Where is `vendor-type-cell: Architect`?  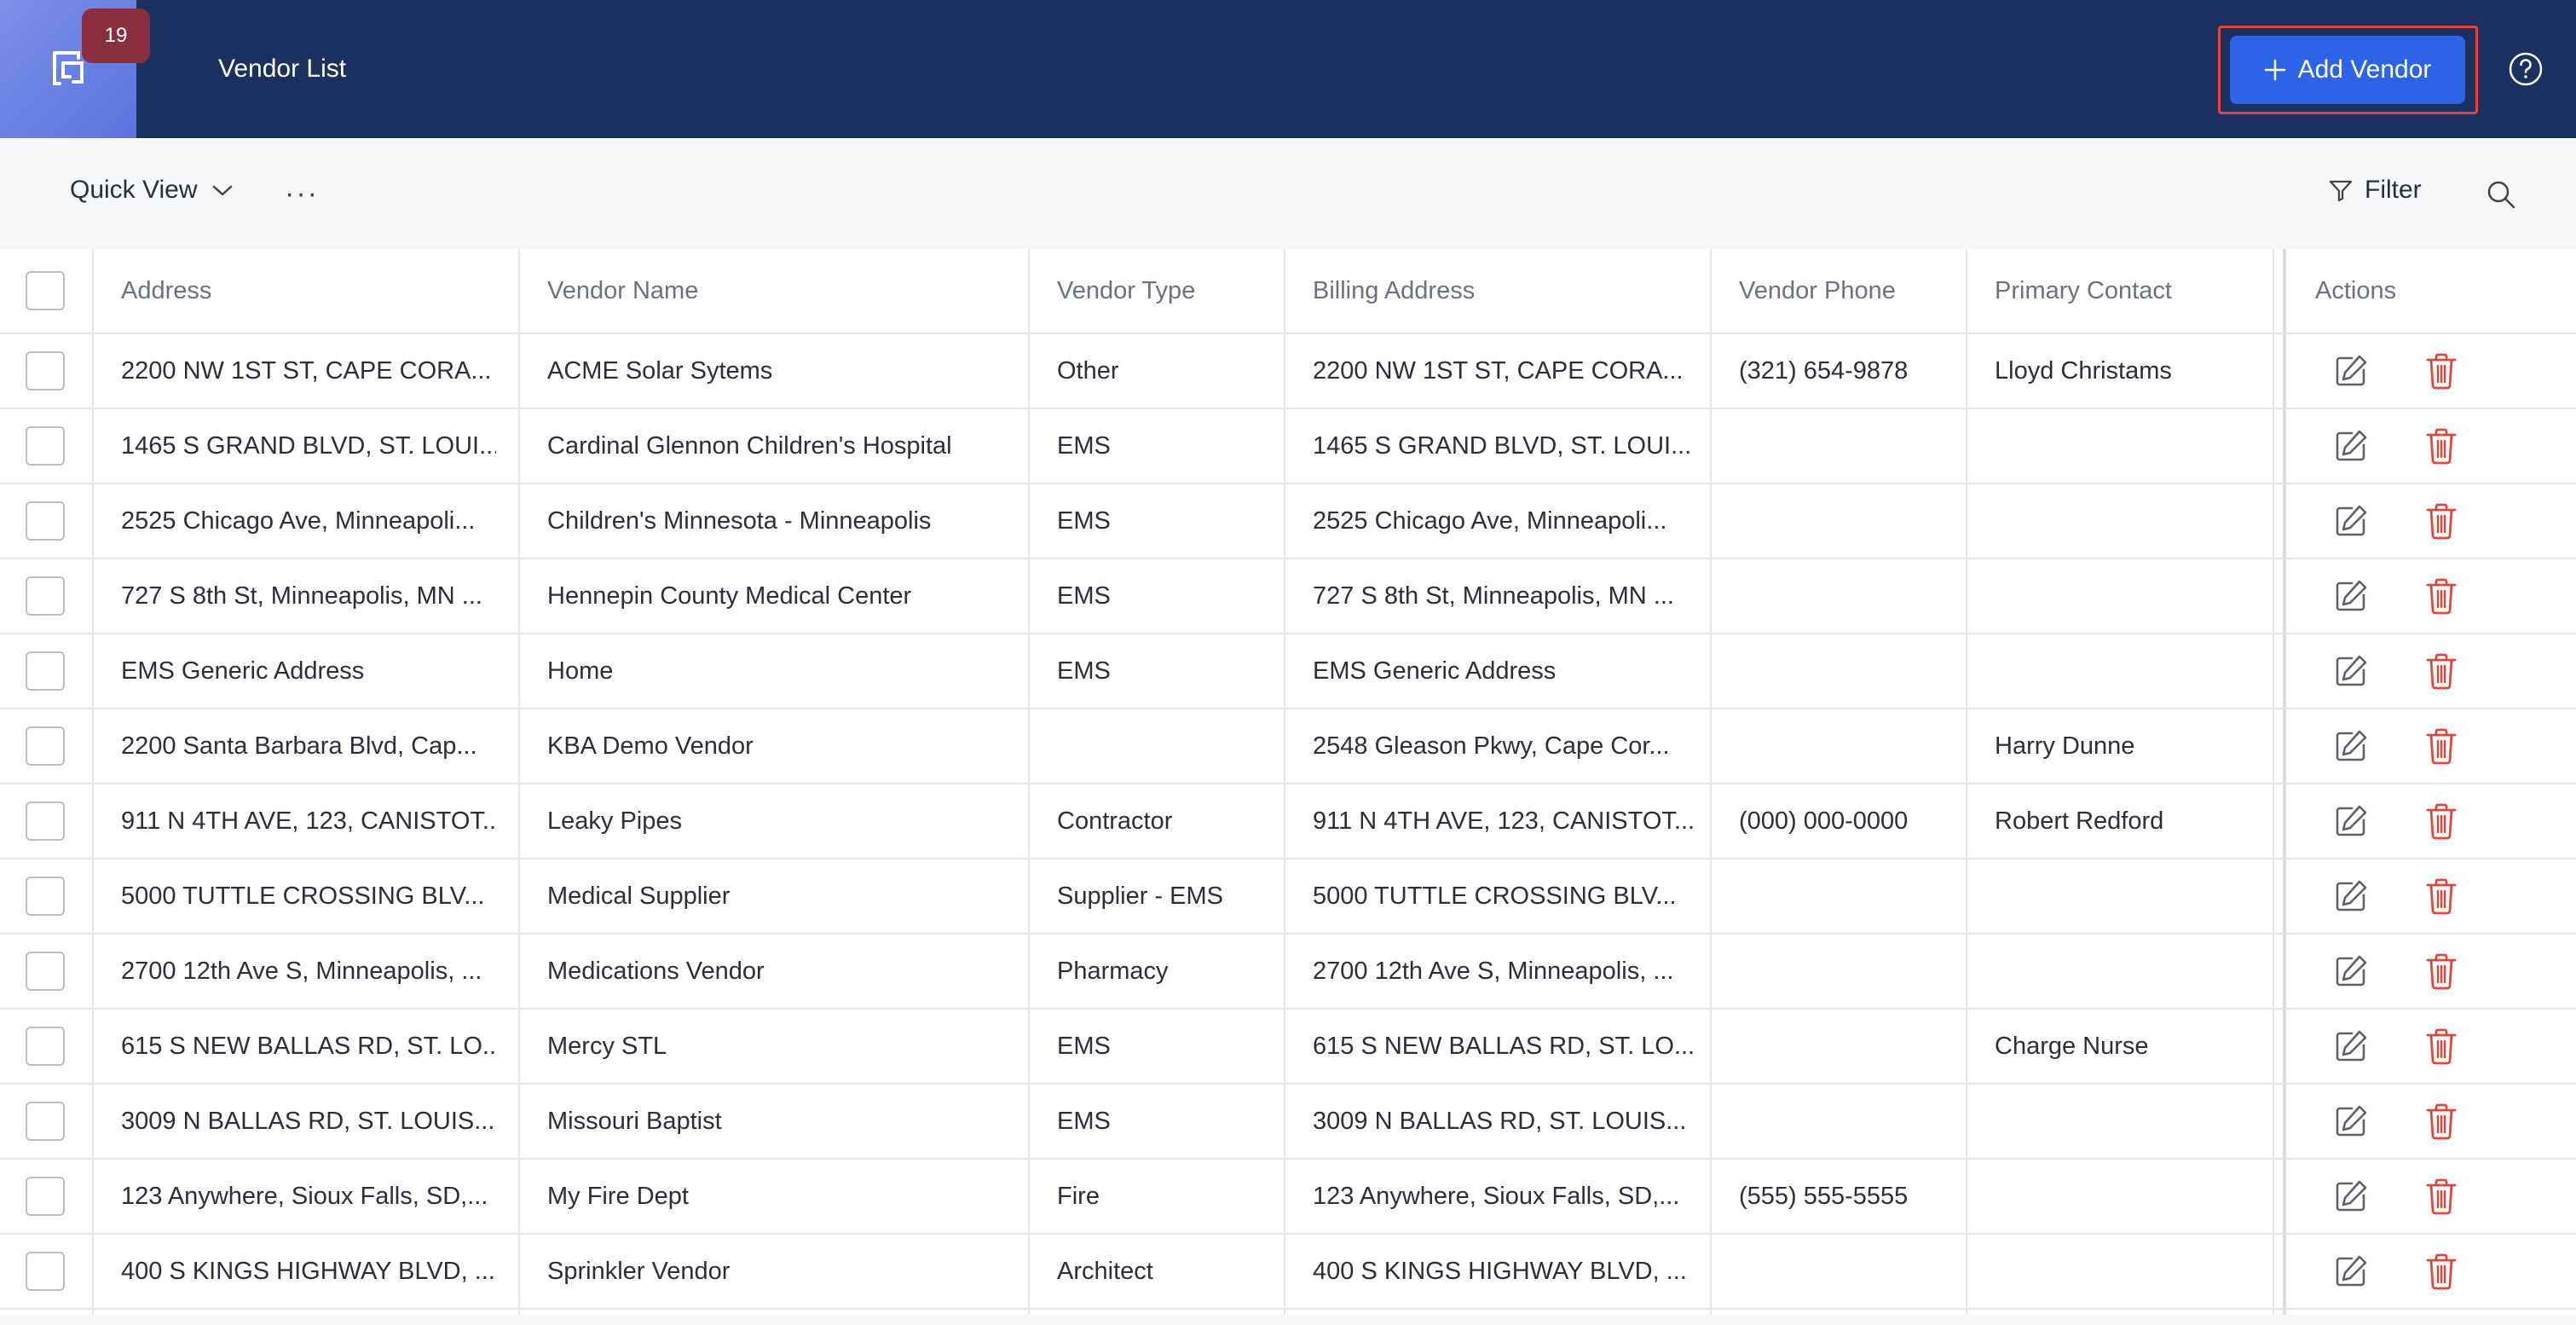 vendor-type-cell: Architect is located at coordinates (1105, 1271).